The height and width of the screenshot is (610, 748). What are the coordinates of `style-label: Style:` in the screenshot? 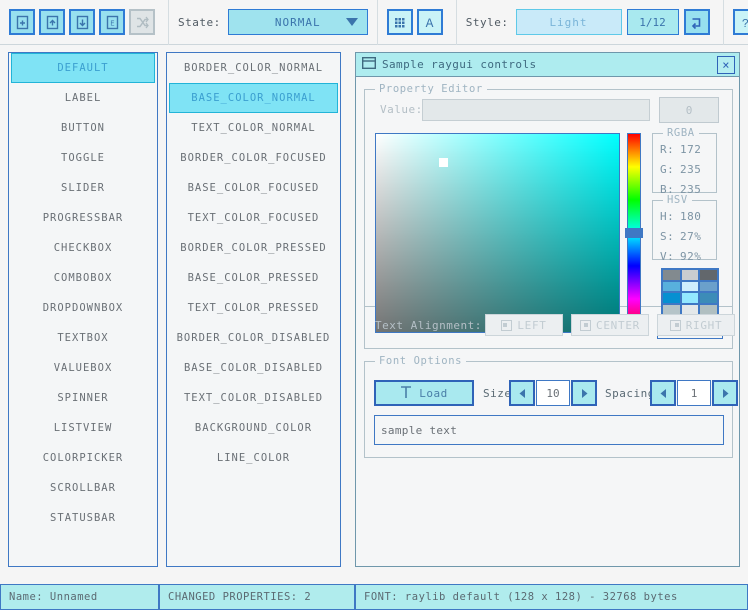 It's located at (487, 22).